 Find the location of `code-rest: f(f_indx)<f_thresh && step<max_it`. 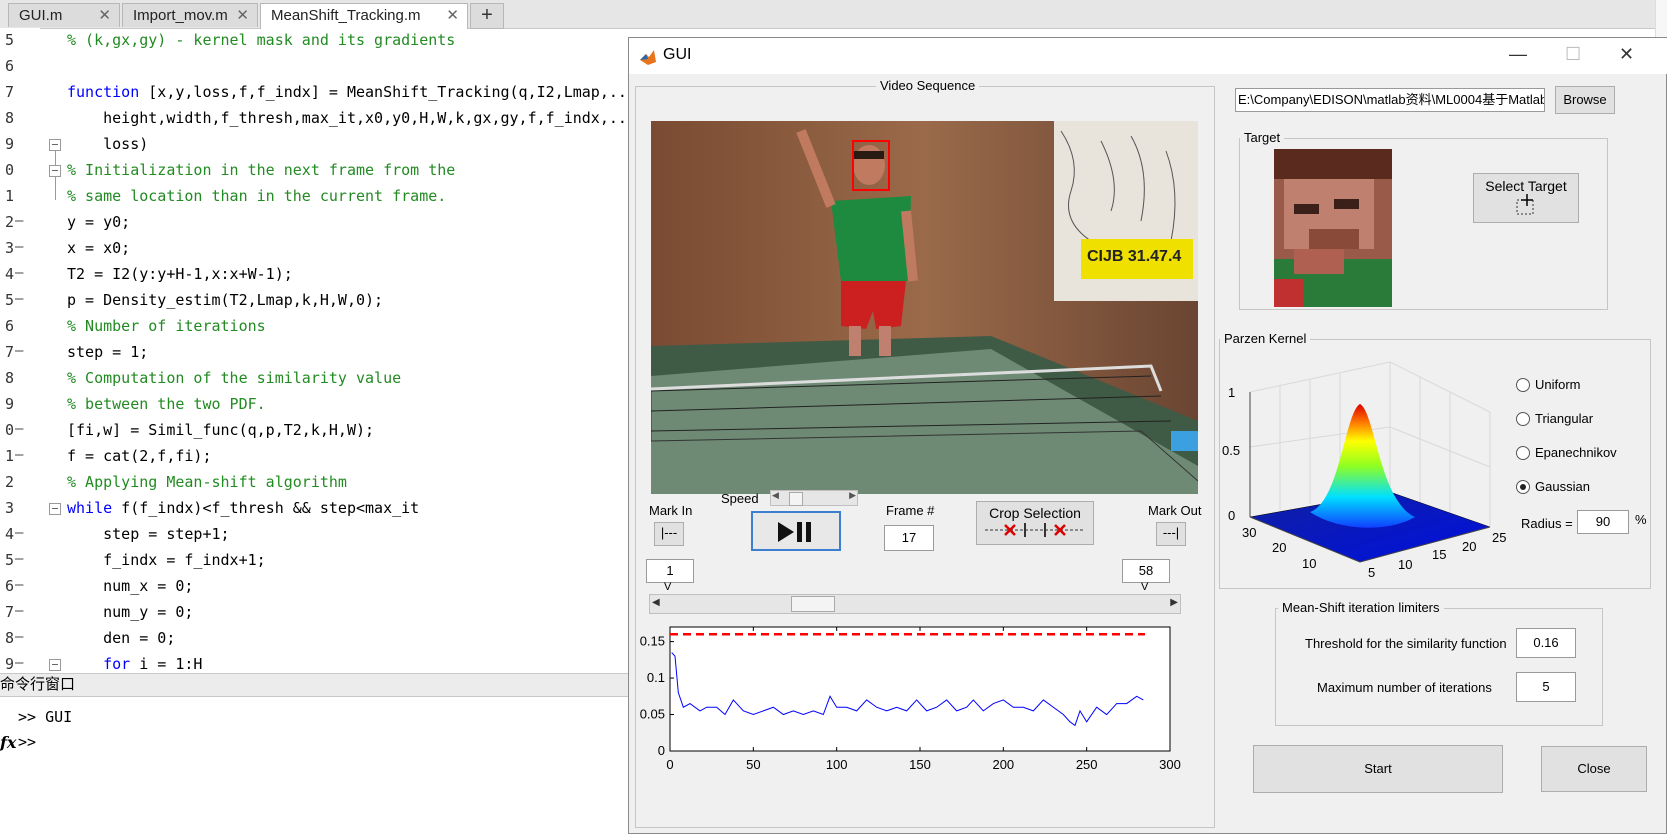

code-rest: f(f_indx)<f_thresh && step<max_it is located at coordinates (266, 508).